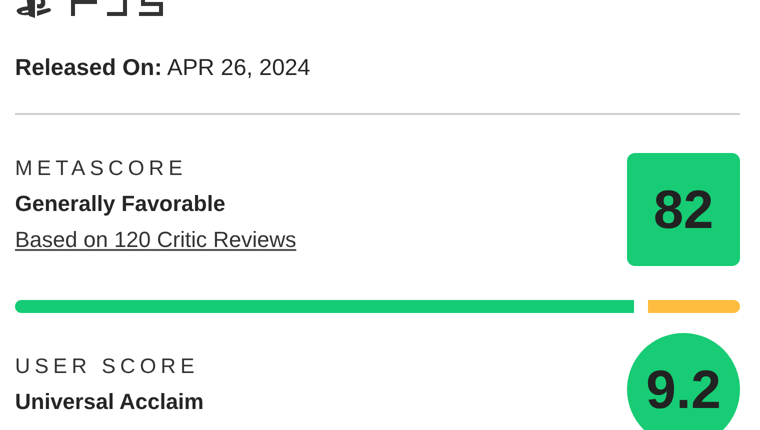  I want to click on release-date: Released On: APR 26, 2024, so click(377, 84).